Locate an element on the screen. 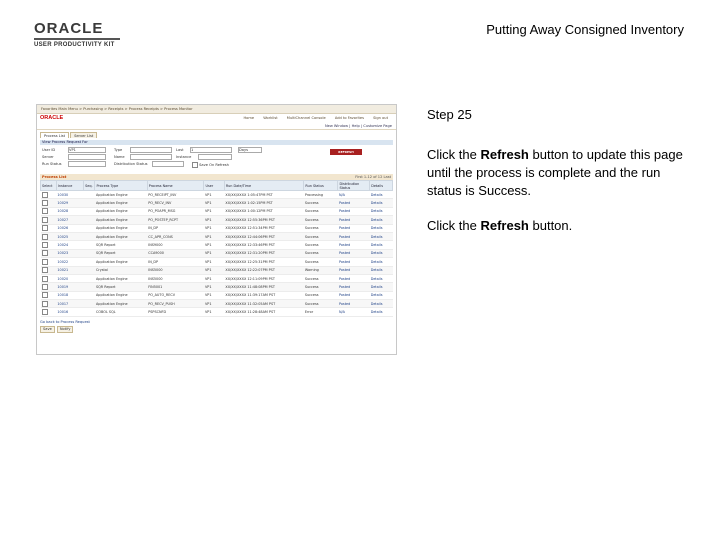 This screenshot has width=720, height=540. go-back-link: Go back to Process Request is located at coordinates (65, 322).